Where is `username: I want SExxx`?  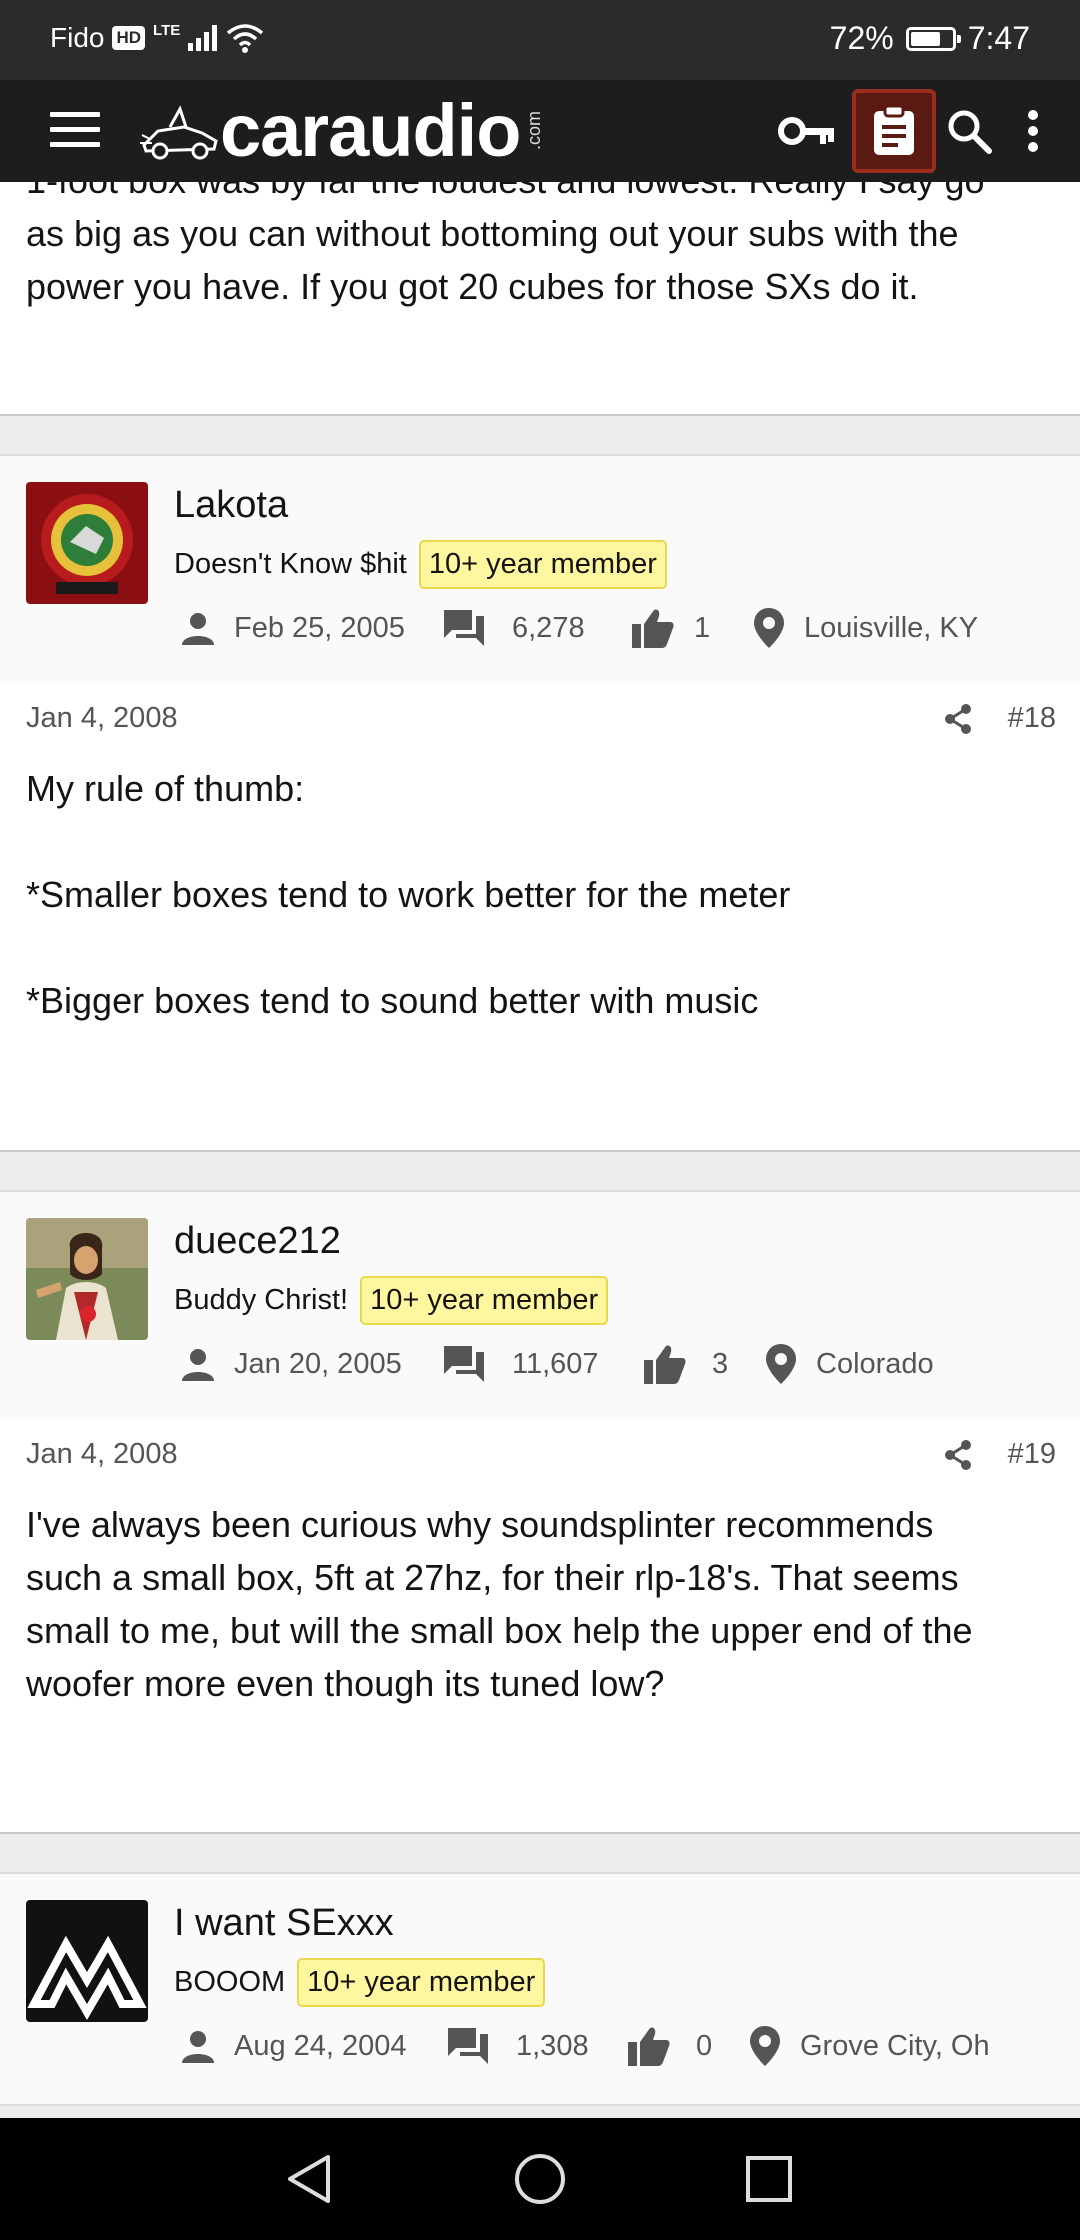
username: I want SExxx is located at coordinates (284, 1923).